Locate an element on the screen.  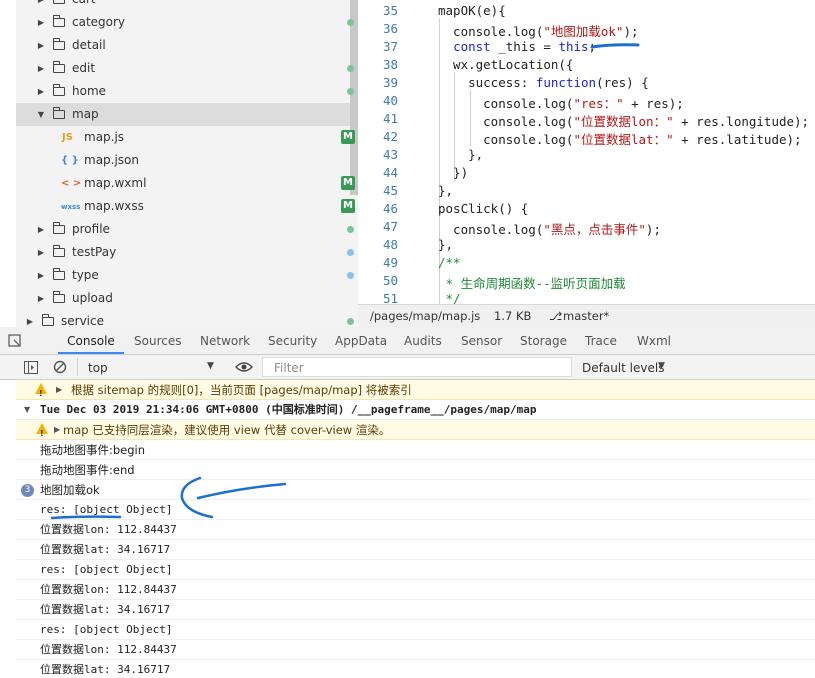
tab-network: Network is located at coordinates (225, 340).